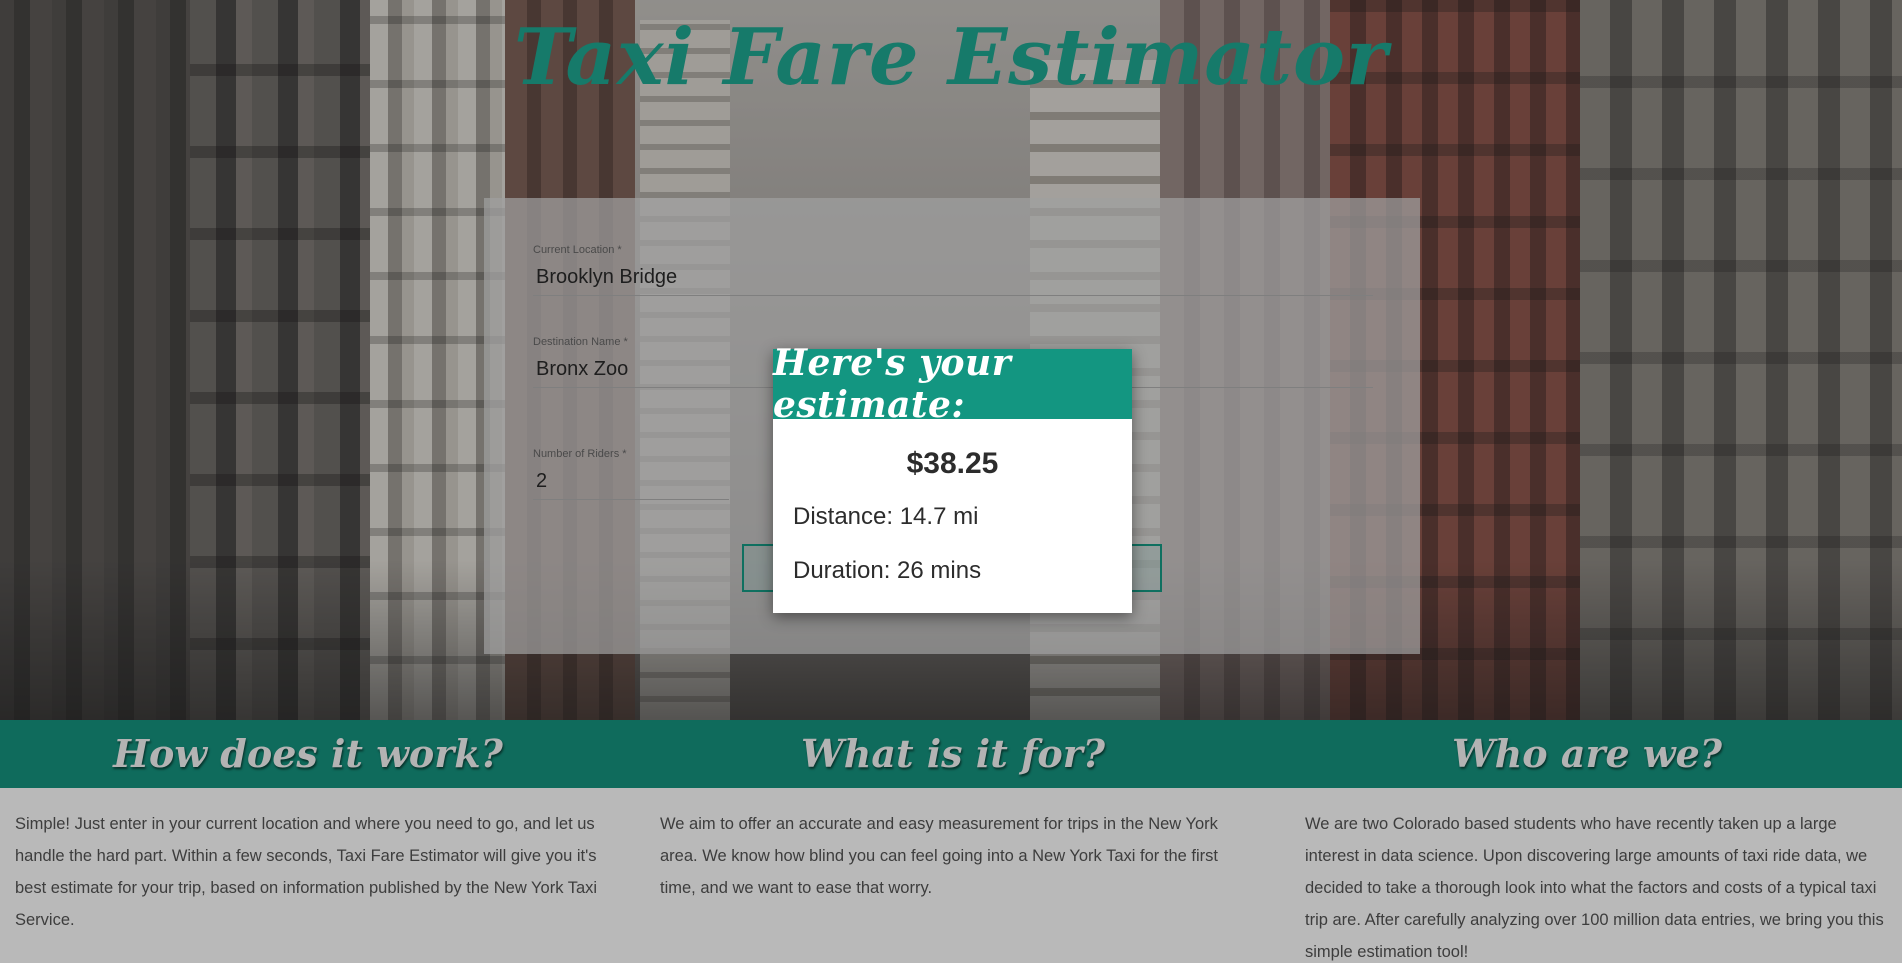 The height and width of the screenshot is (963, 1902). Describe the element at coordinates (951, 57) in the screenshot. I see `page-title: Taxi Fare Estimator` at that location.